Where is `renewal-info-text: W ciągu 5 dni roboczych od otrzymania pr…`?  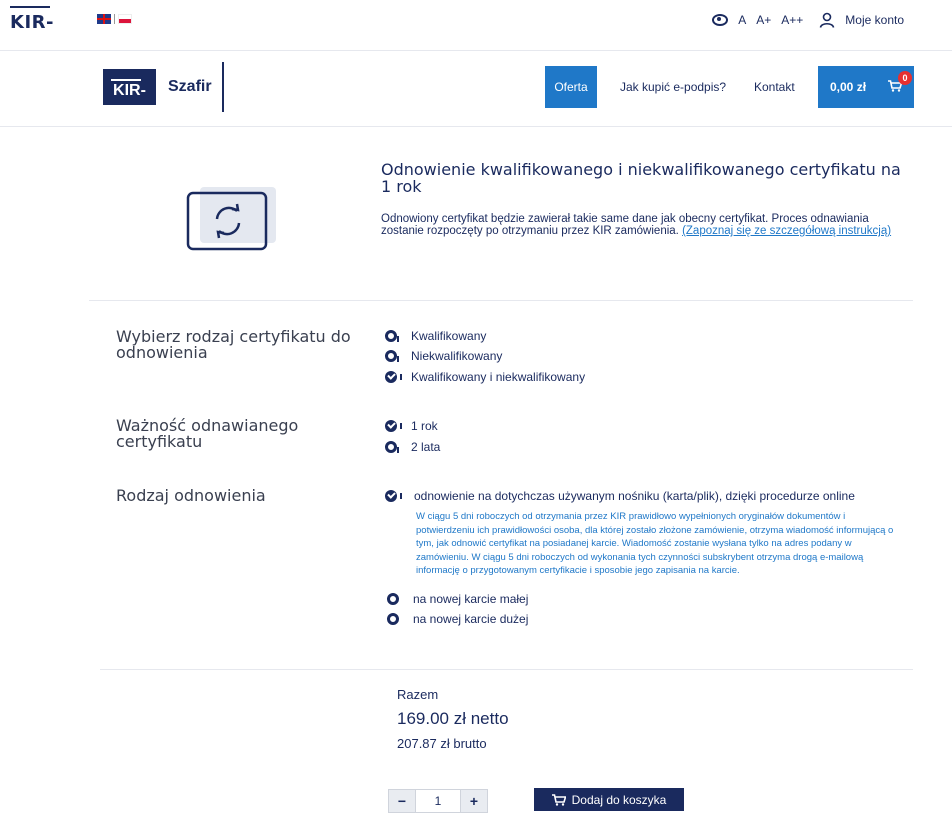
renewal-info-text: W ciągu 5 dni roboczych od otrzymania pr… is located at coordinates (655, 543).